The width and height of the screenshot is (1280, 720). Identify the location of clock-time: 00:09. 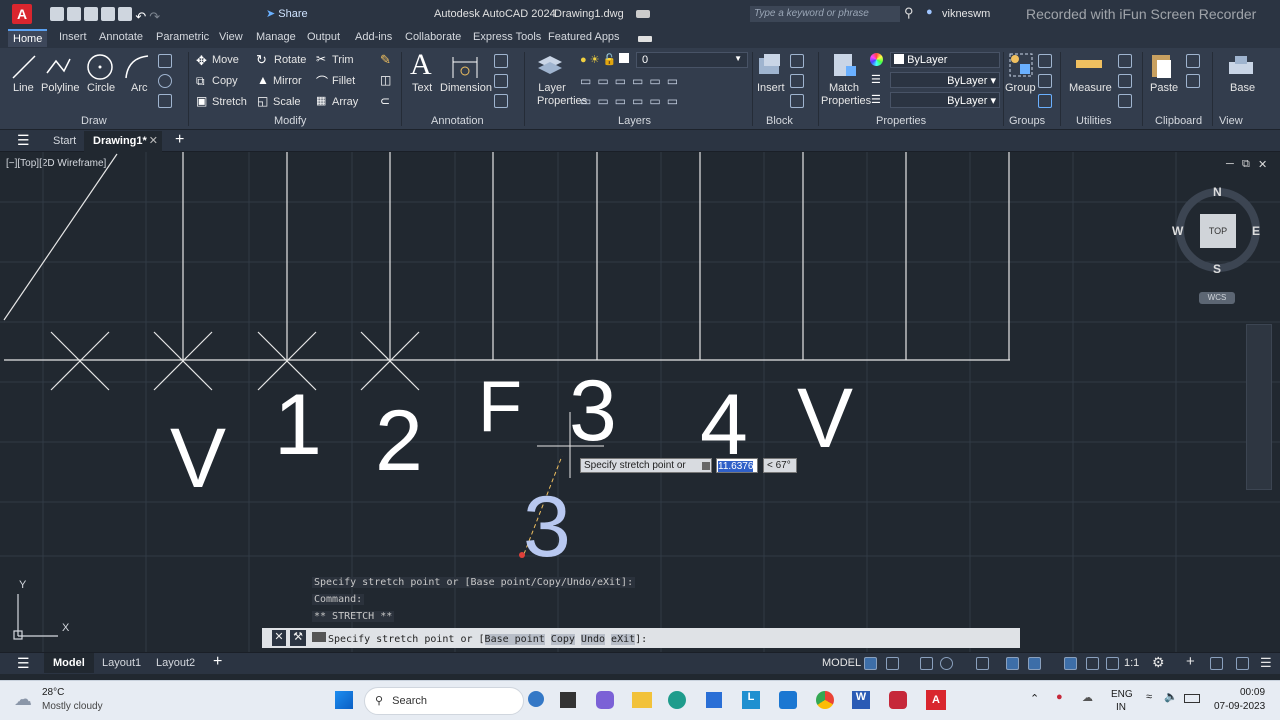
(1252, 692).